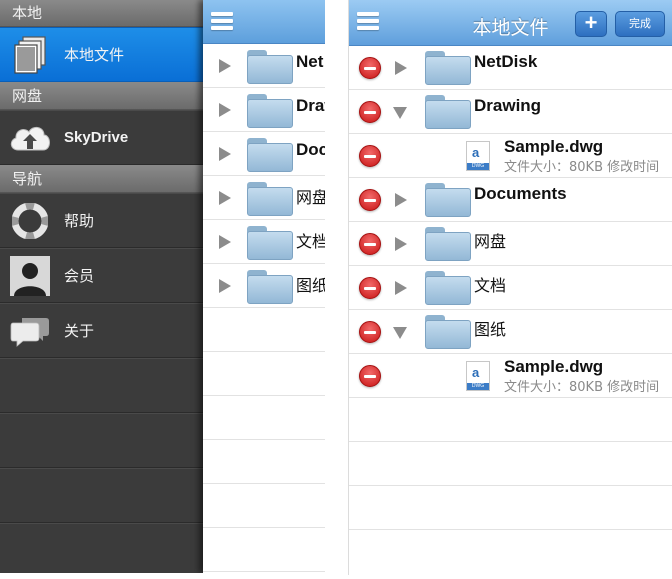 This screenshot has height=579, width=672. Describe the element at coordinates (101, 220) in the screenshot. I see `sidebar-item-help: 帮助` at that location.